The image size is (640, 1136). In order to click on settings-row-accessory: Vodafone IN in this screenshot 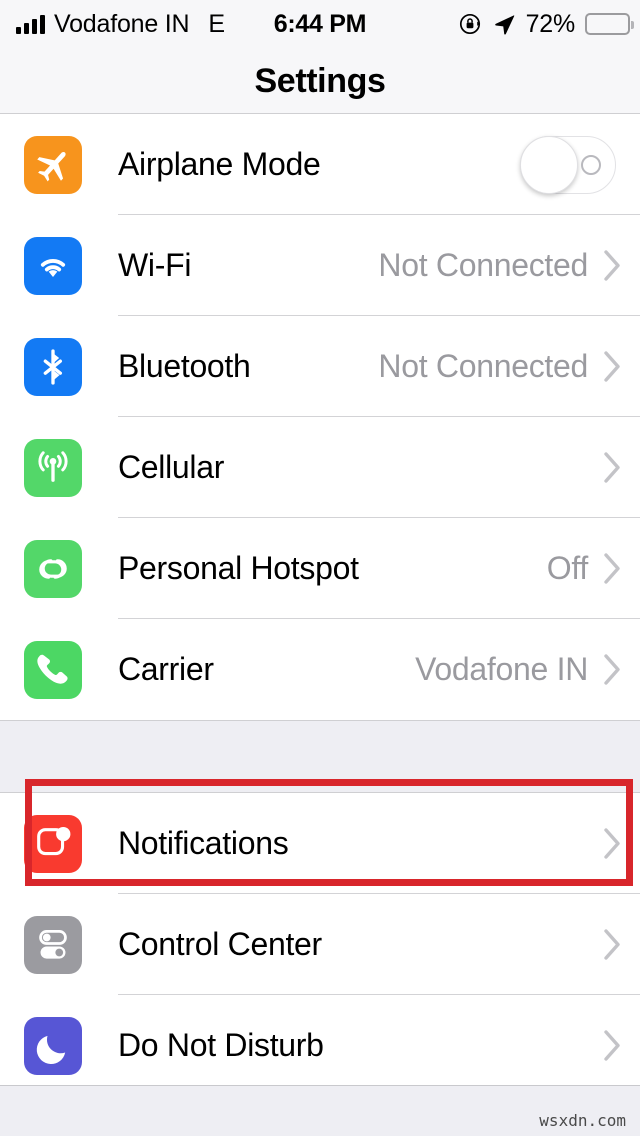, I will do `click(527, 669)`.